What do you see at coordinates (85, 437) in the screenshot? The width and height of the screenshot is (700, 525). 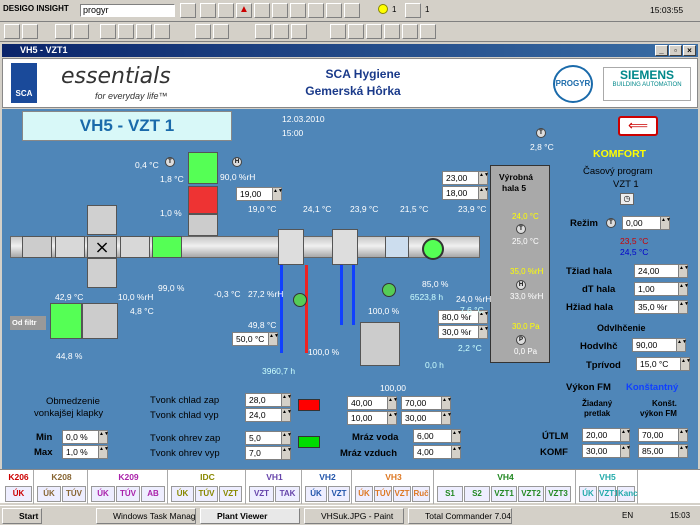 I see `klapky-min-value: 0,0 % ▲▼` at bounding box center [85, 437].